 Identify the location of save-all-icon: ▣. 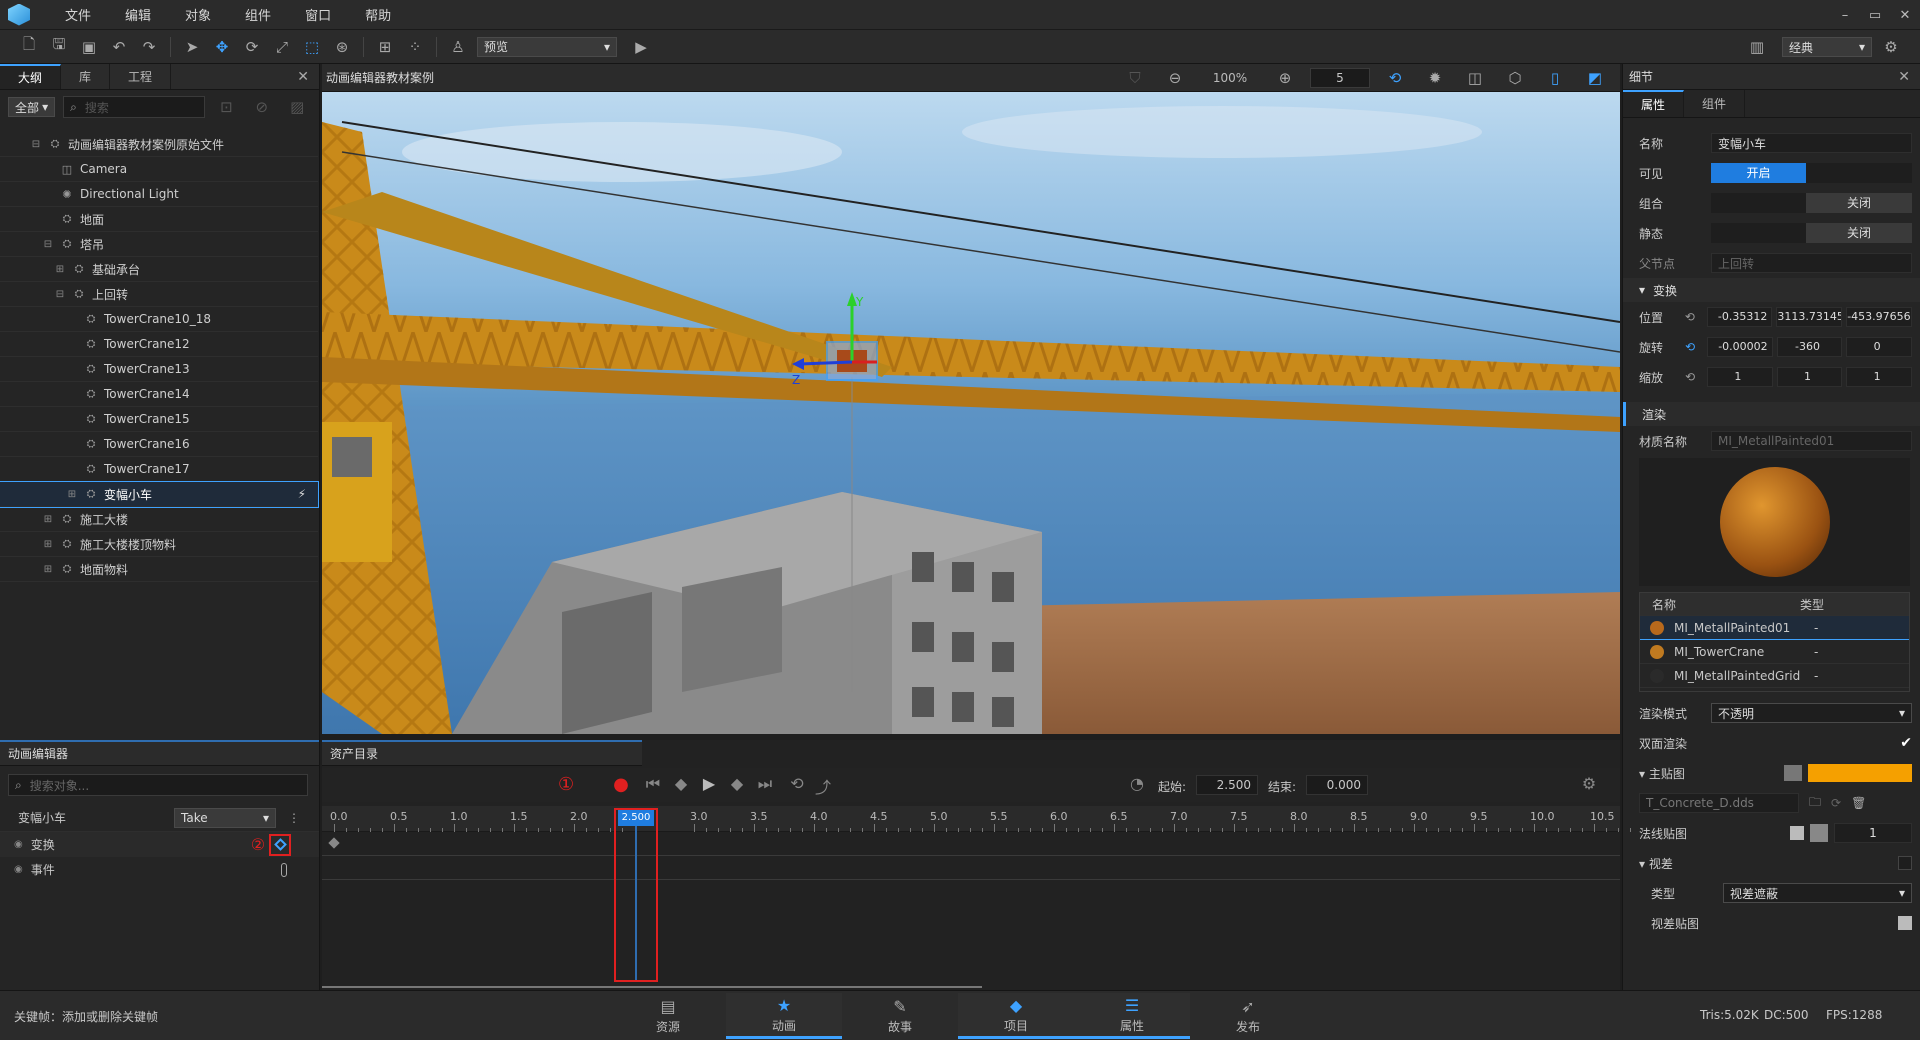
(89, 47).